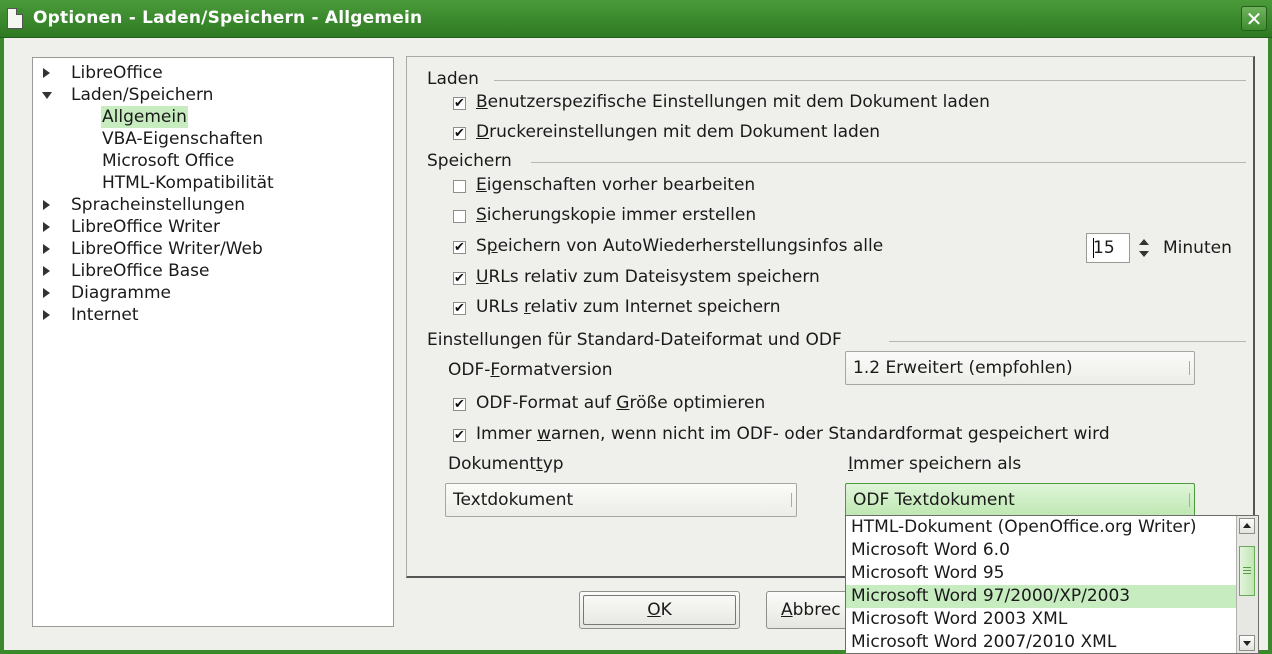 This screenshot has height=654, width=1272. What do you see at coordinates (203, 73) in the screenshot?
I see `tree-item-libreoffice: LibreOffice` at bounding box center [203, 73].